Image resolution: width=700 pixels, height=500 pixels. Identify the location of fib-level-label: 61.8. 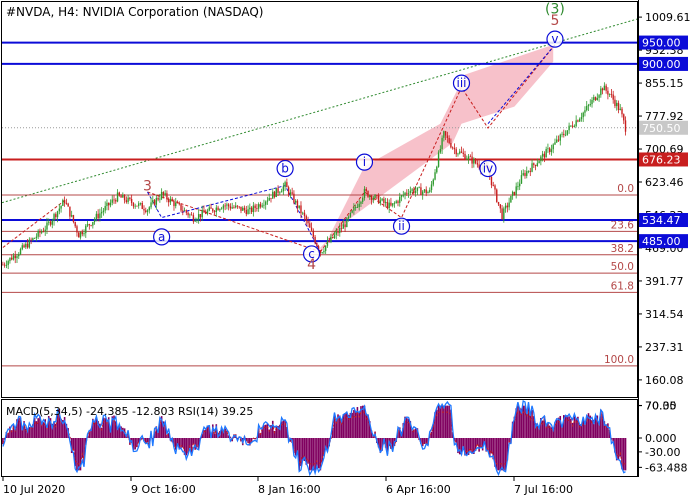
(622, 286).